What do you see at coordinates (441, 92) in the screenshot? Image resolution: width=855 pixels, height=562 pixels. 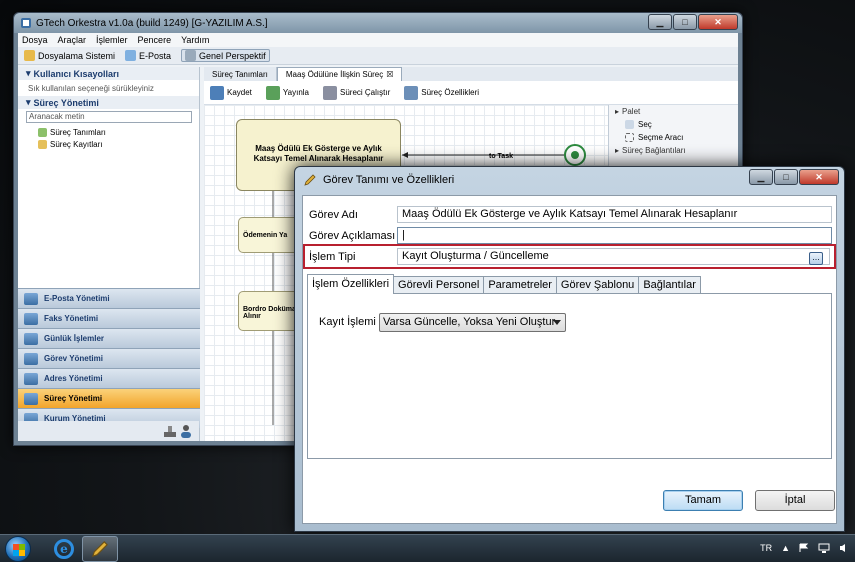 I see `process-properties-button: Süreç Özellikleri` at bounding box center [441, 92].